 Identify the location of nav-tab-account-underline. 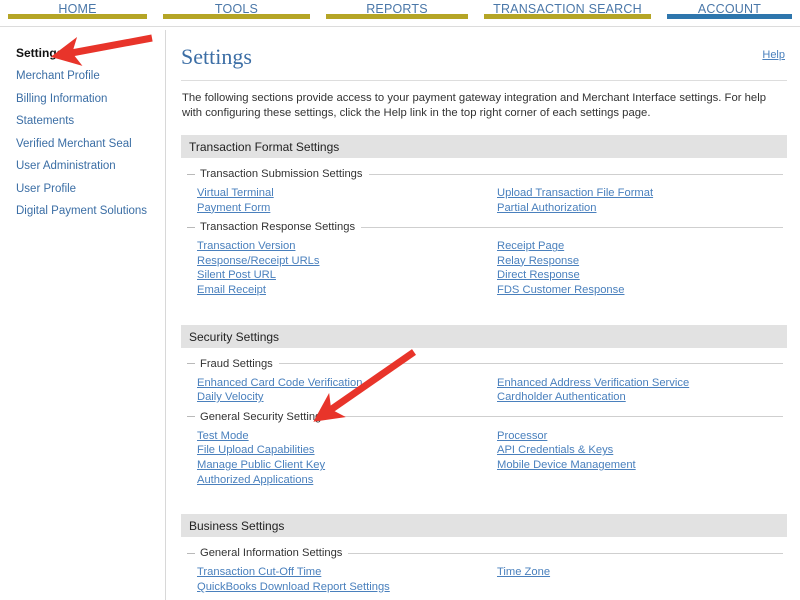
(729, 16).